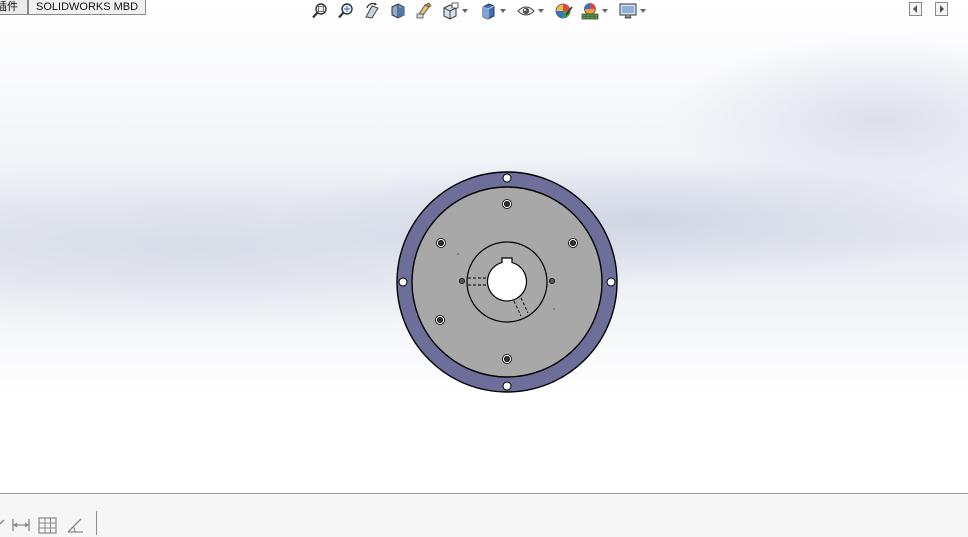 Image resolution: width=968 pixels, height=537 pixels. I want to click on angle-icon, so click(75, 525).